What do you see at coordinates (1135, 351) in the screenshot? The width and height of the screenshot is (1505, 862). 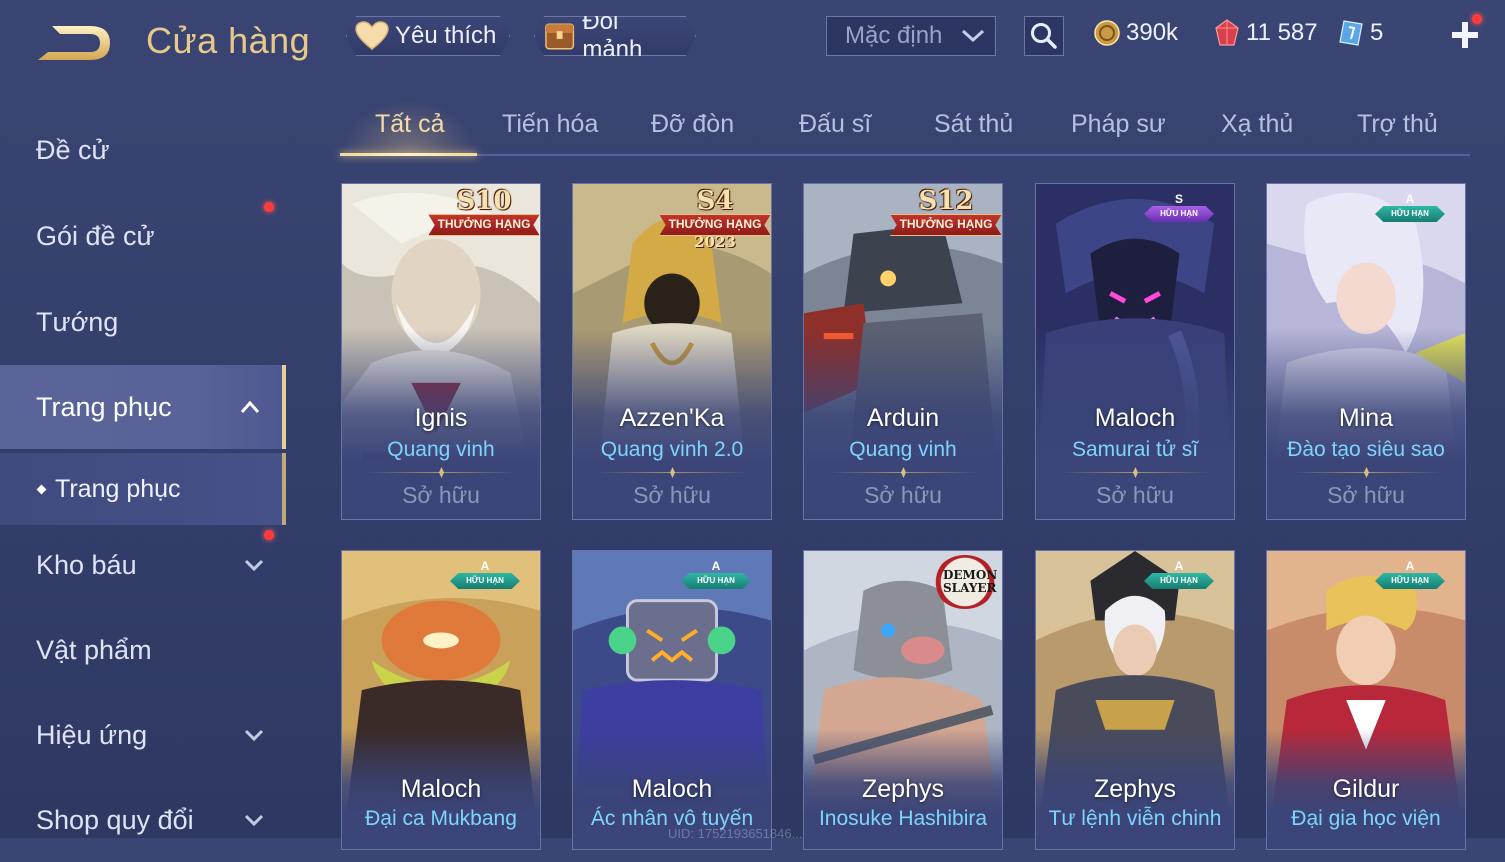 I see `skin-card: S HỮU HẠN Maloch Samurai tử sĩ Sở hữu` at bounding box center [1135, 351].